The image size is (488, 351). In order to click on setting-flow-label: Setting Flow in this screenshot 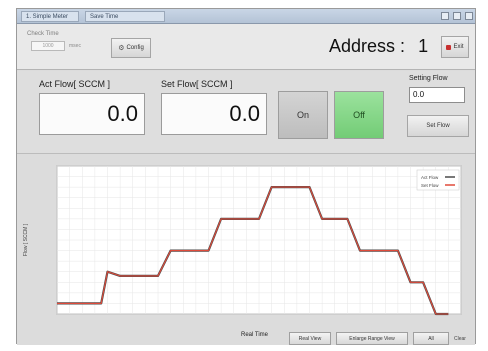, I will do `click(428, 78)`.